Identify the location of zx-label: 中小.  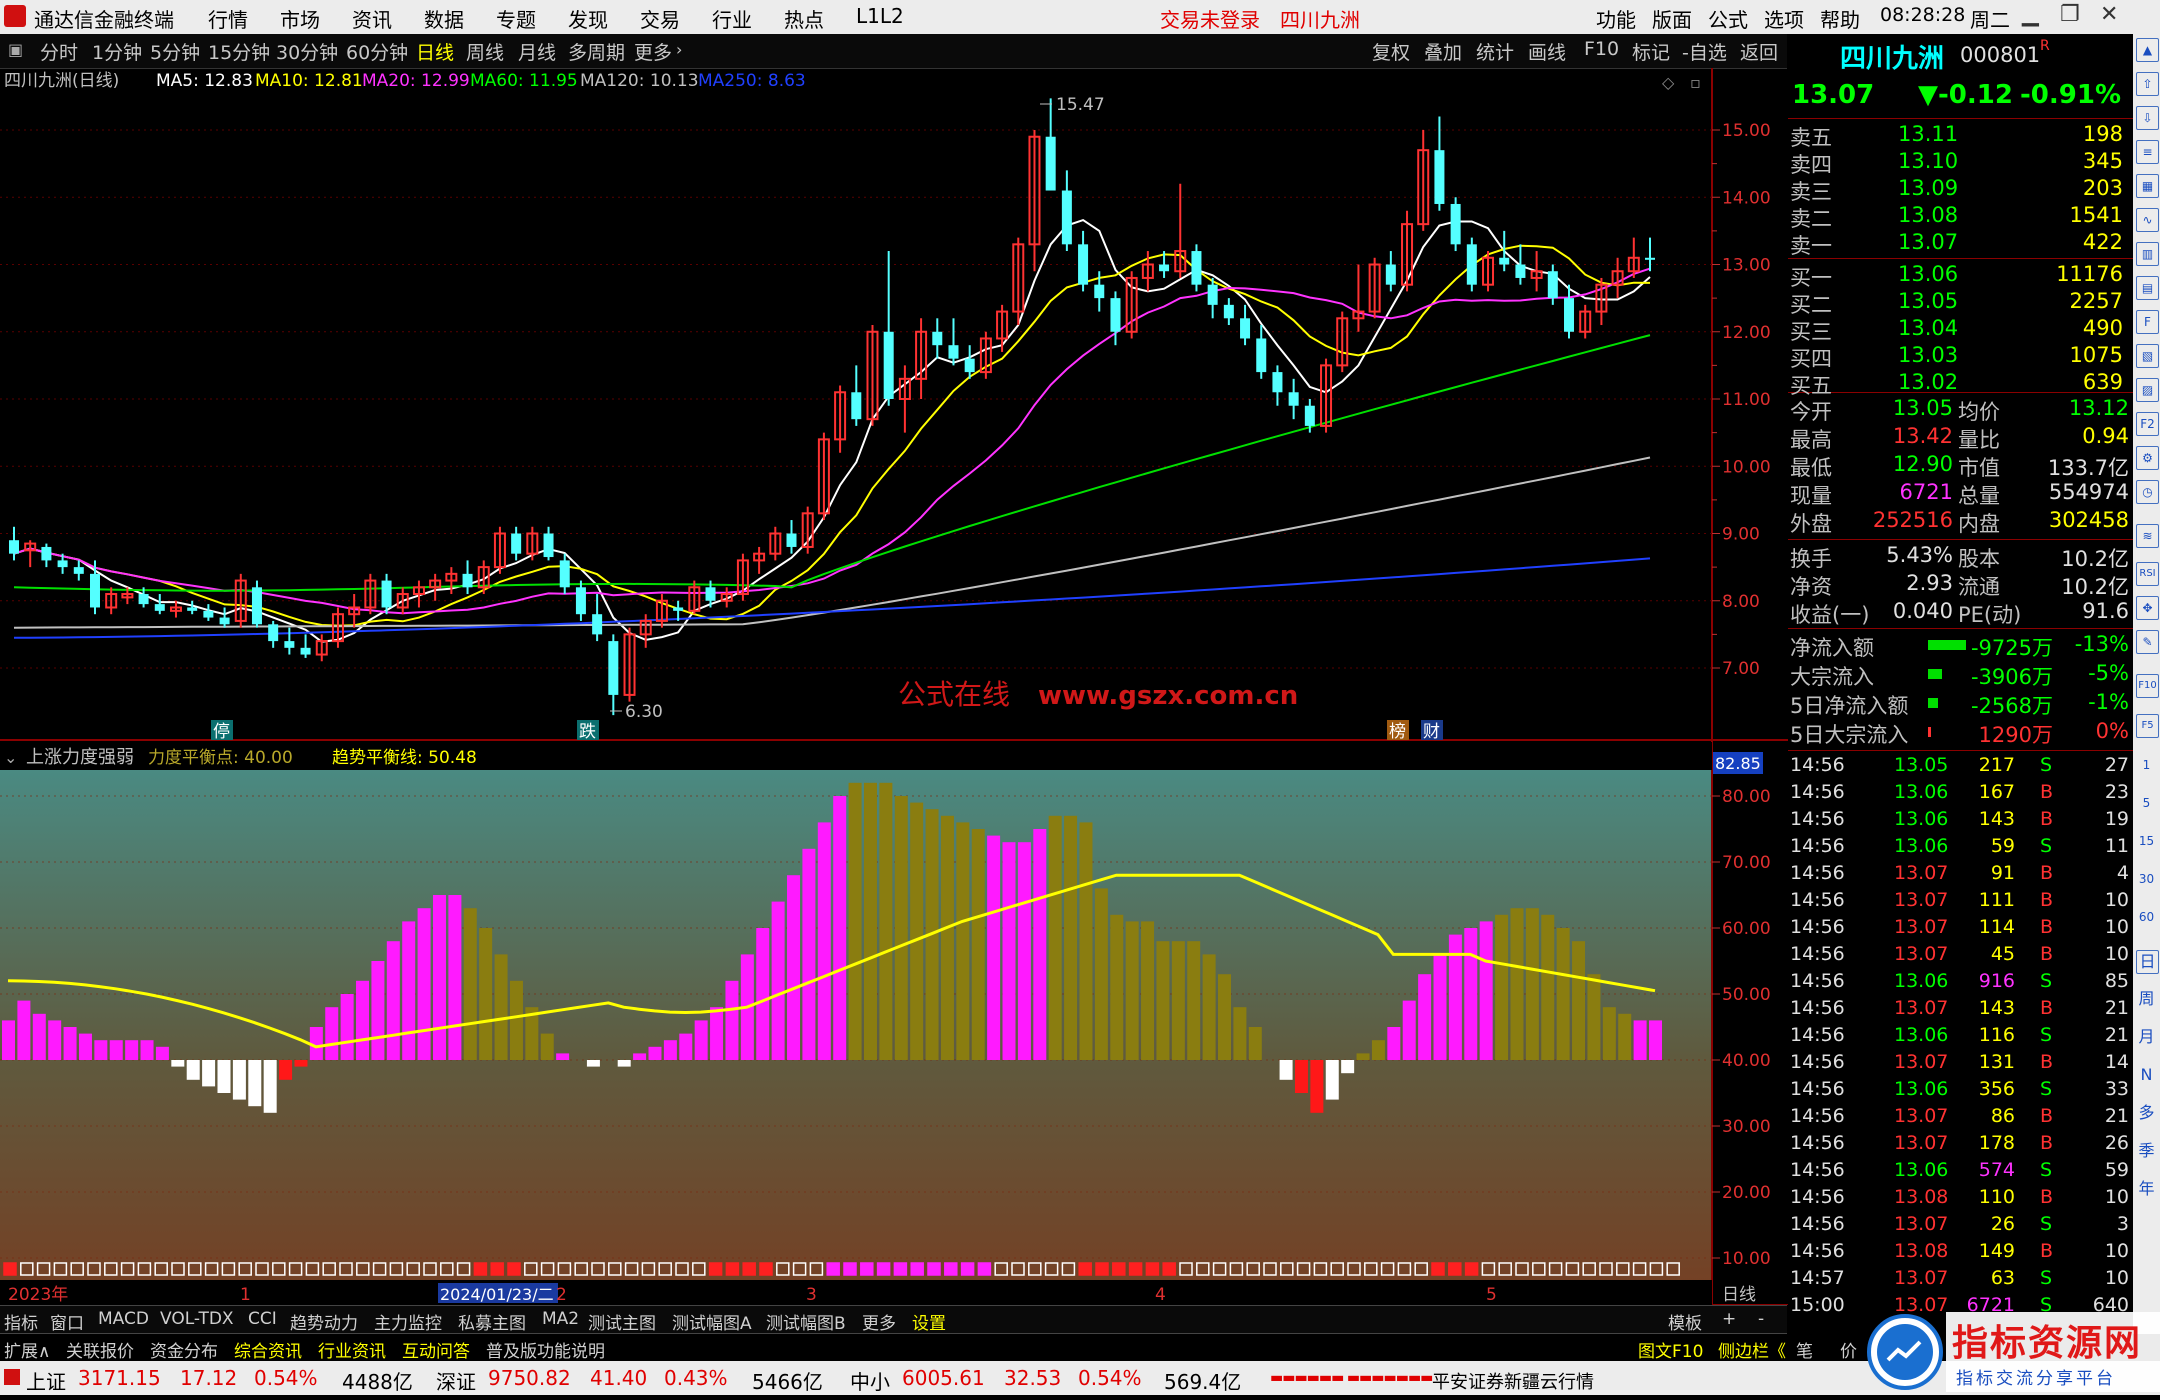
(870, 1380).